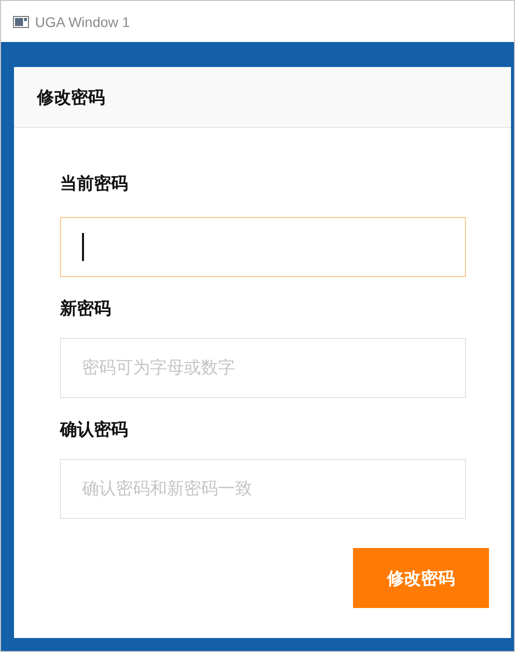  What do you see at coordinates (85, 309) in the screenshot?
I see `field-label: 新密码` at bounding box center [85, 309].